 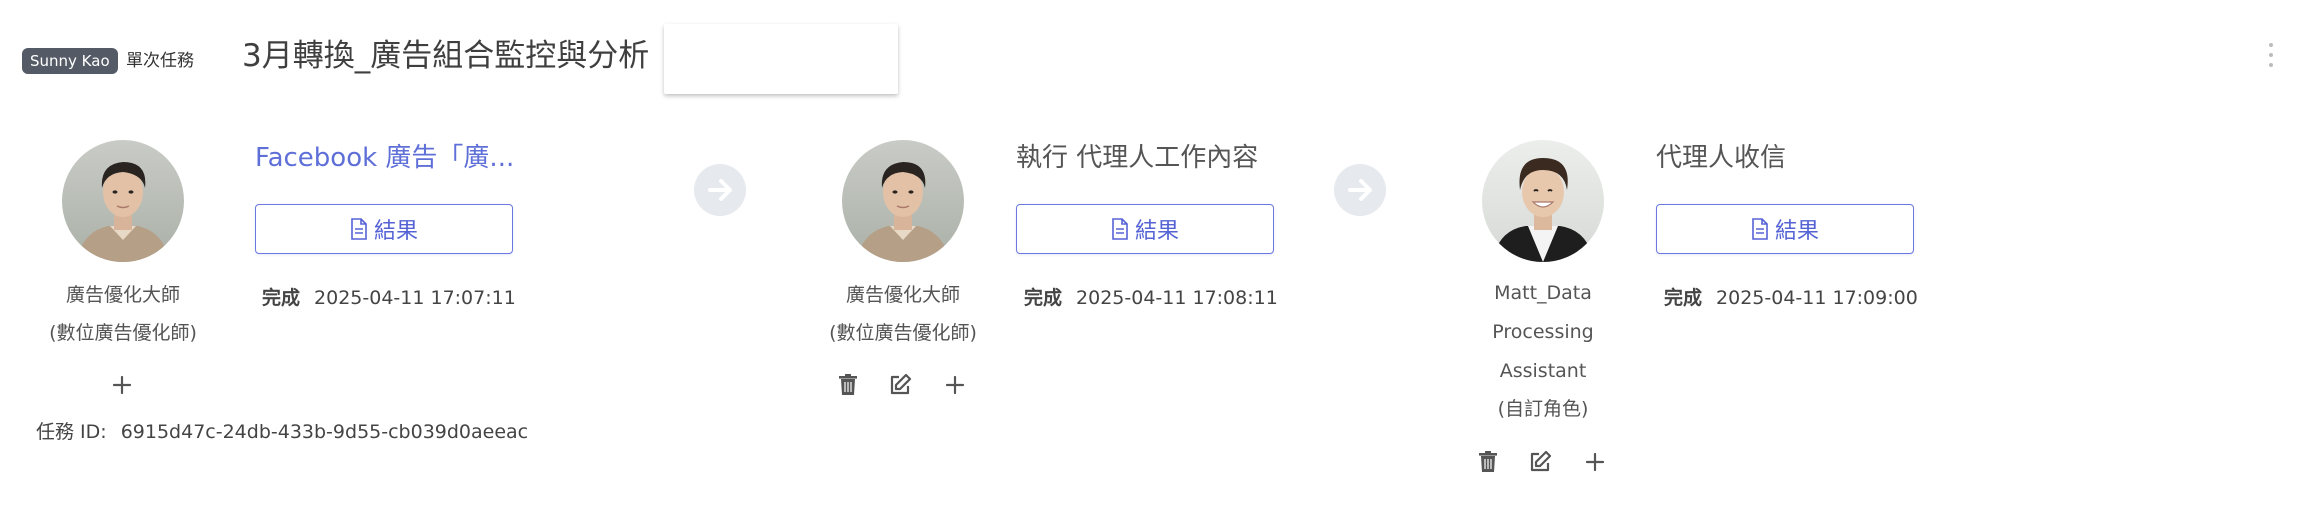 What do you see at coordinates (1543, 293) in the screenshot?
I see `agent-name-line: Matt_Data` at bounding box center [1543, 293].